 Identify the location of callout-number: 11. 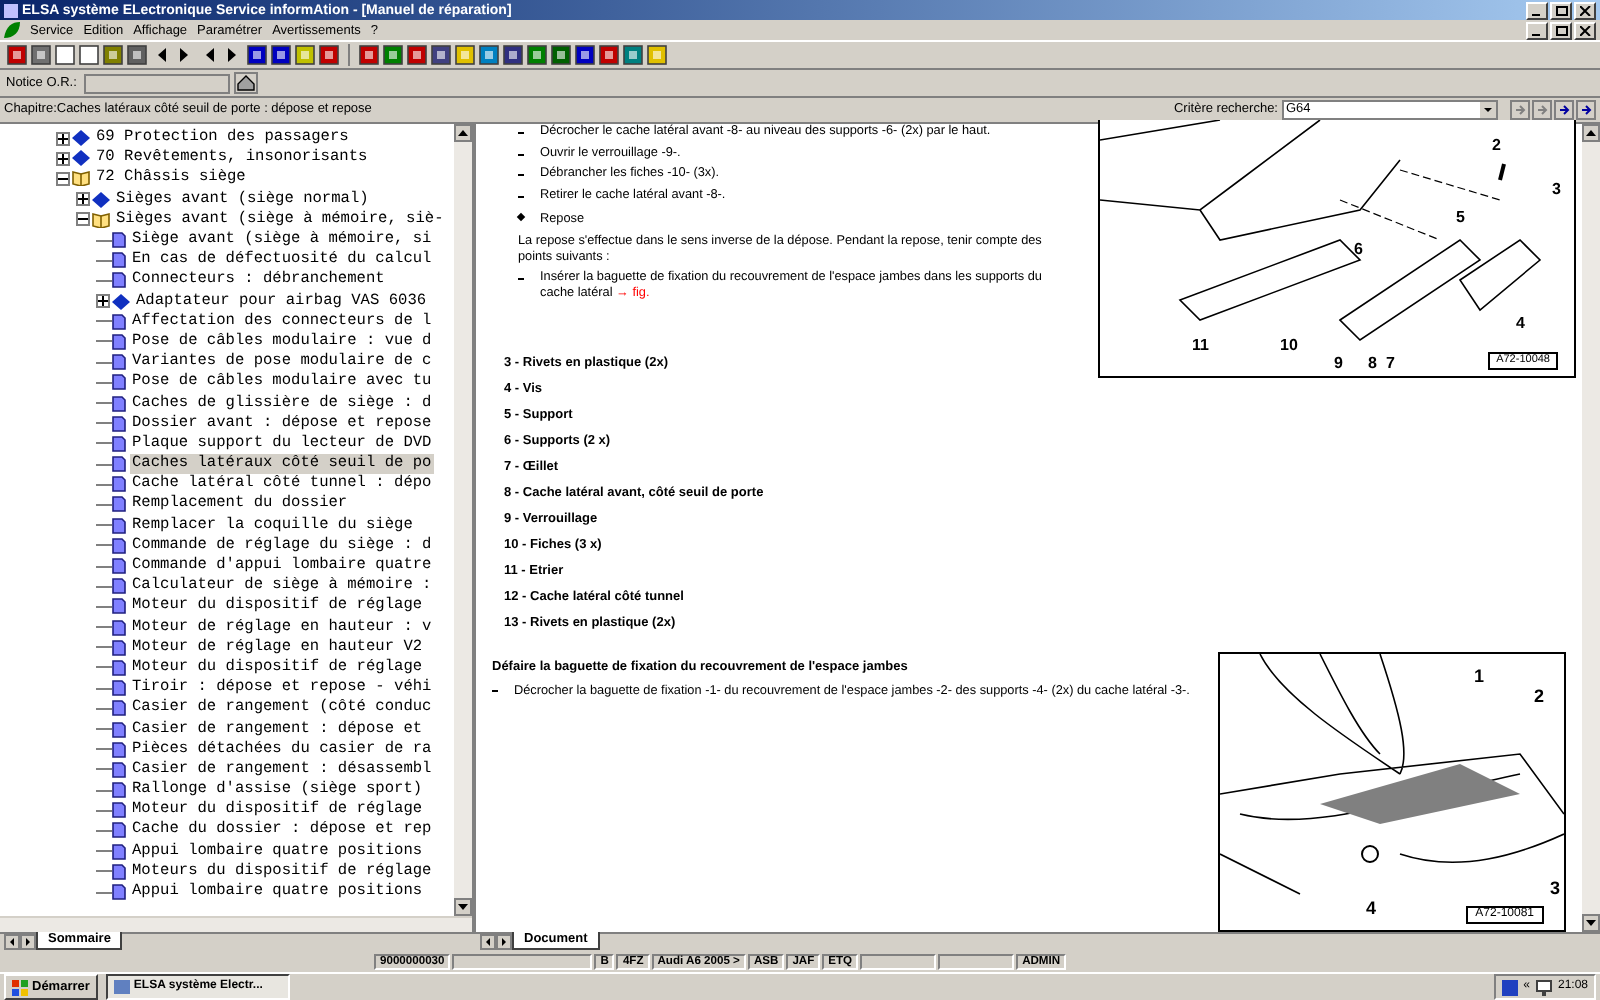
(1200, 345).